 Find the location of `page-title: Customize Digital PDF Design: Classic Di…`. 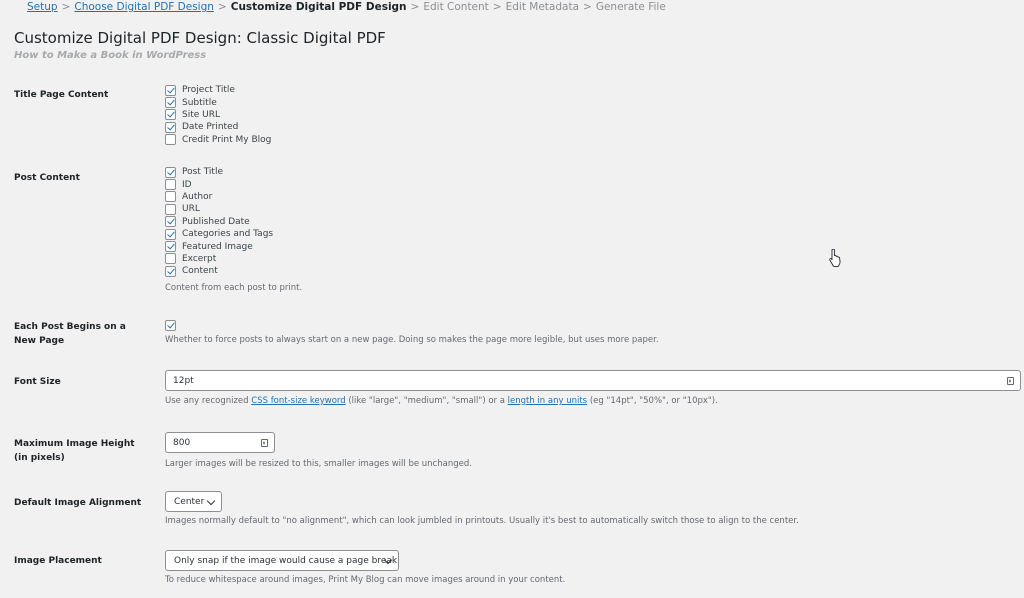

page-title: Customize Digital PDF Design: Classic Di… is located at coordinates (200, 38).